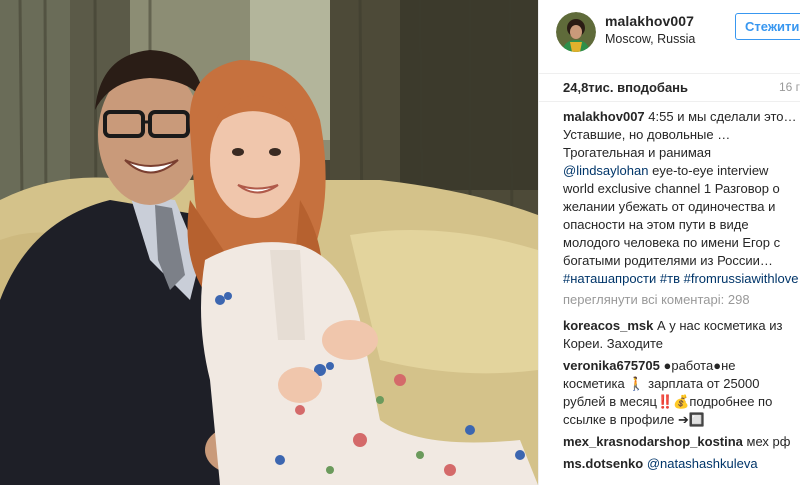 This screenshot has height=485, width=800. I want to click on hashtag-link: #наташапрости, so click(609, 278).